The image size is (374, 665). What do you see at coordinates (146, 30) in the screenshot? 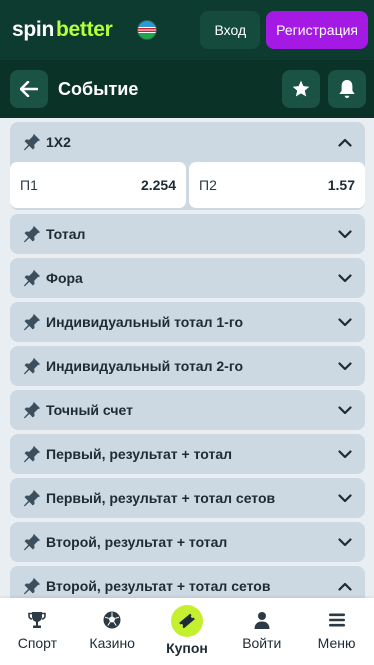
I see `language-flag-icon` at bounding box center [146, 30].